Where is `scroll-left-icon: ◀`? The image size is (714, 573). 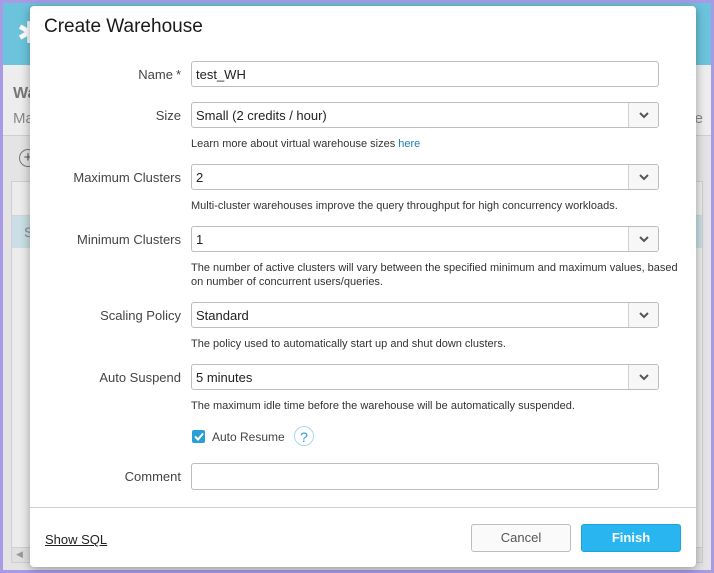 scroll-left-icon: ◀ is located at coordinates (19, 554).